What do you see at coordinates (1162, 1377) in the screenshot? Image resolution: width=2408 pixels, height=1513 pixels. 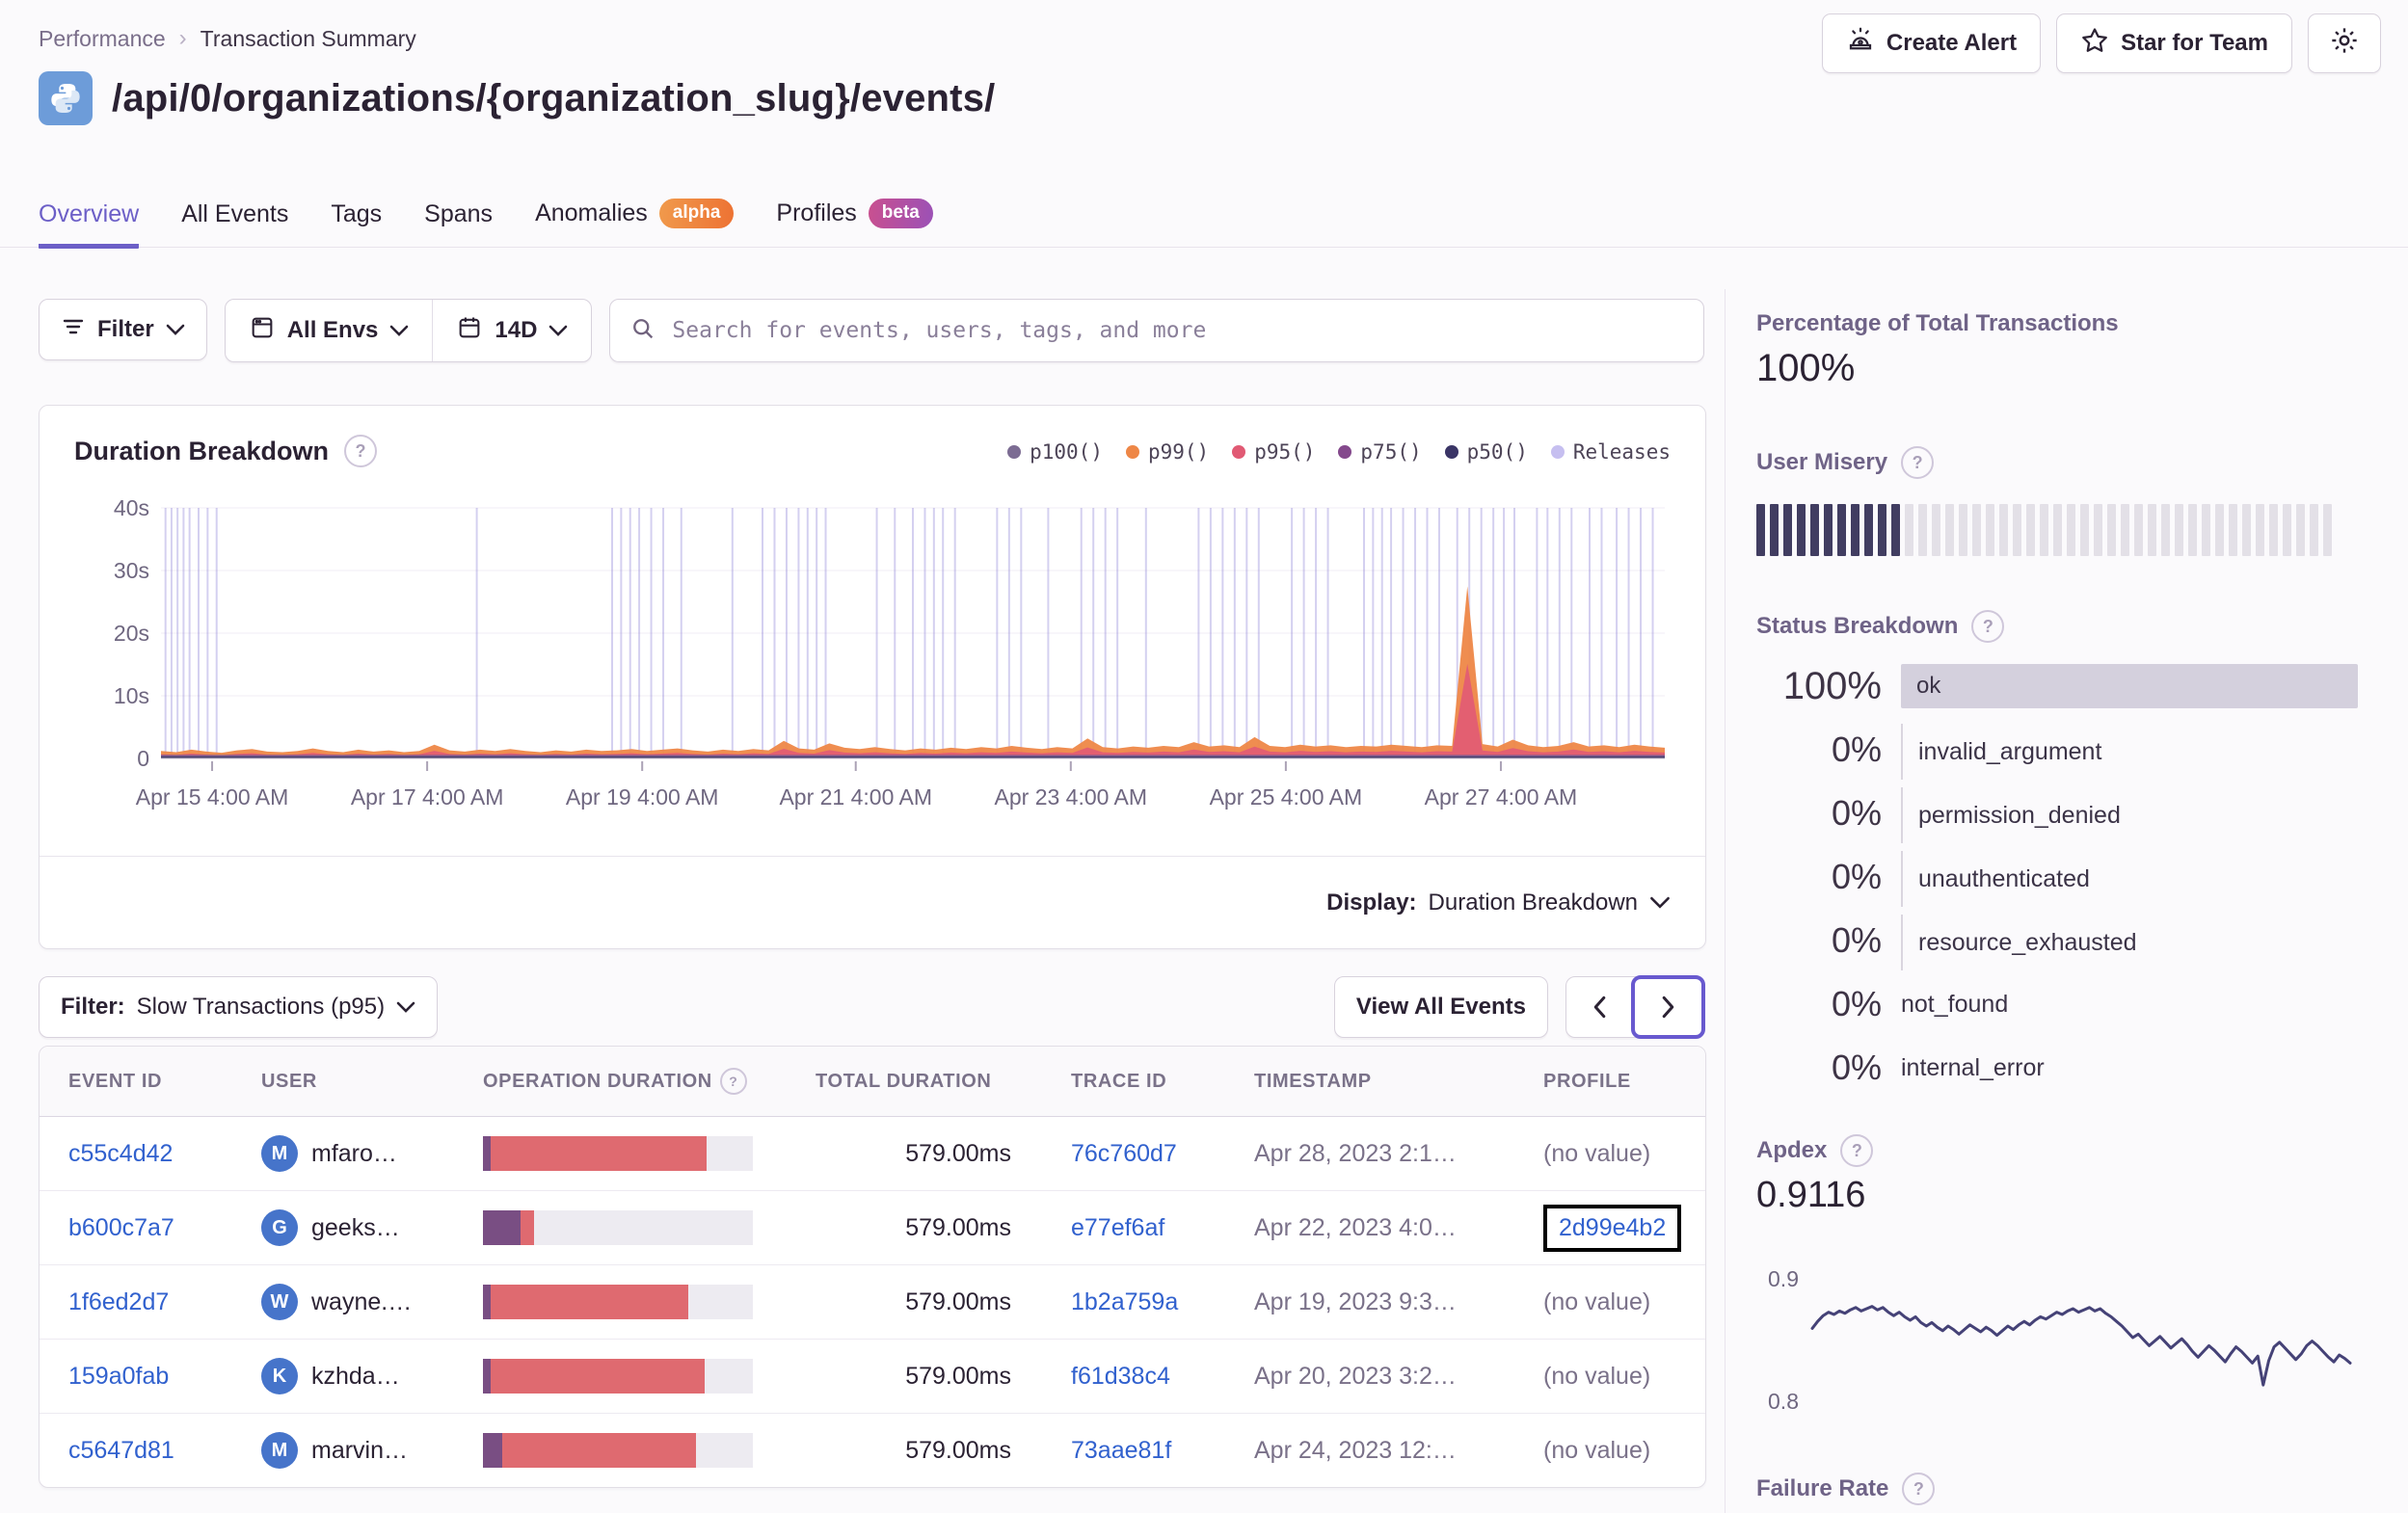 I see `trace-id-link: f61d38c4` at bounding box center [1162, 1377].